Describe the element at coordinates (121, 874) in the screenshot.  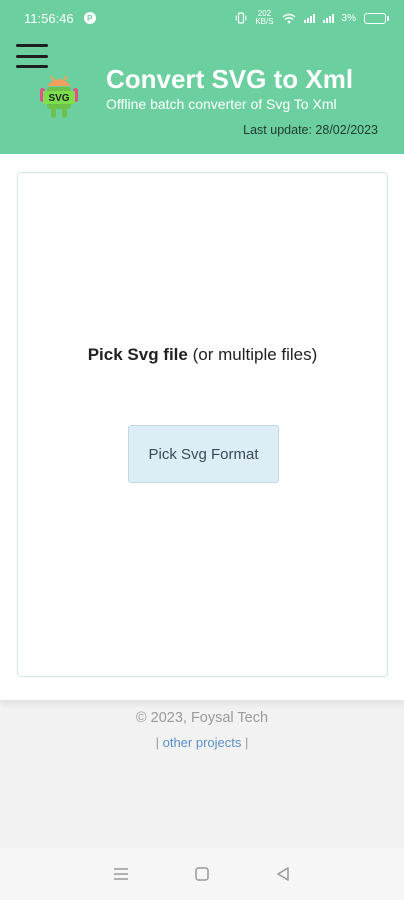
I see `recent-apps-icon` at that location.